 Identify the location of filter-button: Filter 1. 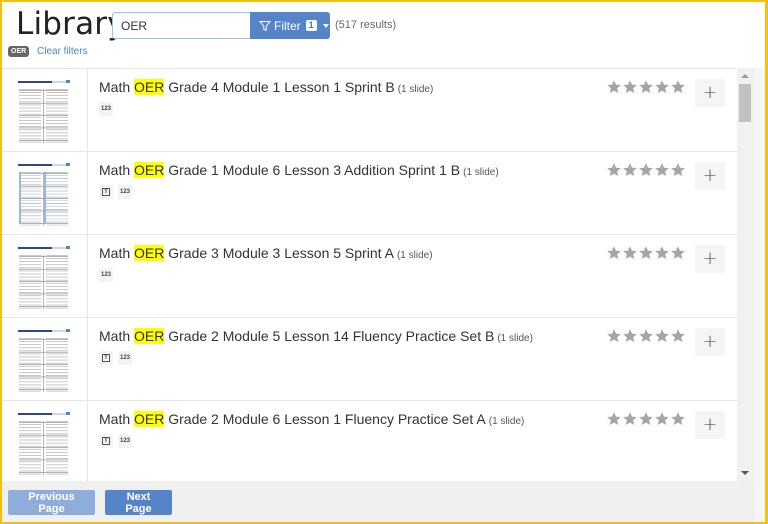
(290, 25).